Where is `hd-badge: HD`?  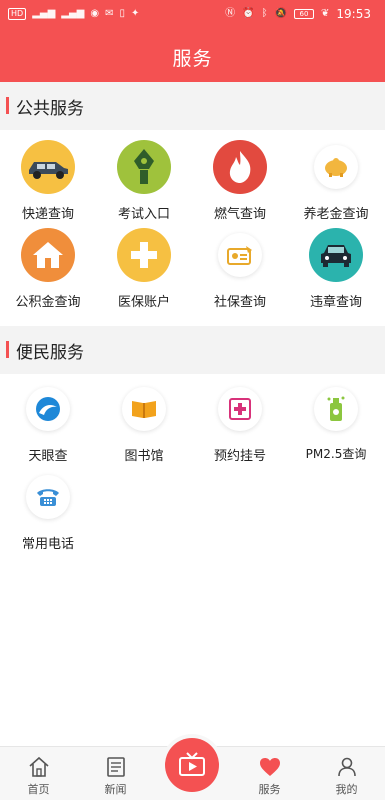
hd-badge: HD is located at coordinates (17, 14).